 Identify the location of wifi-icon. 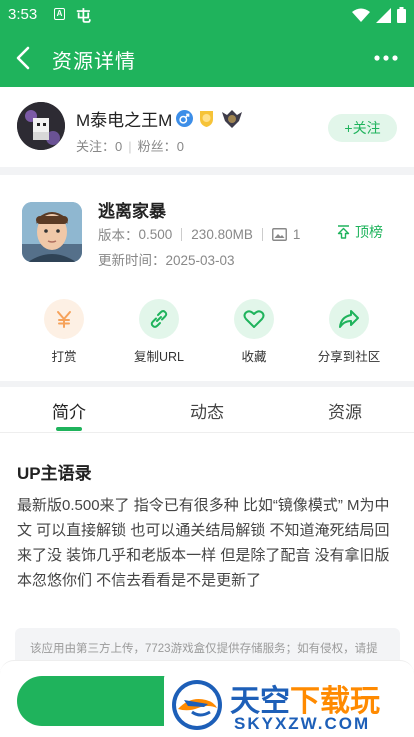
(361, 15).